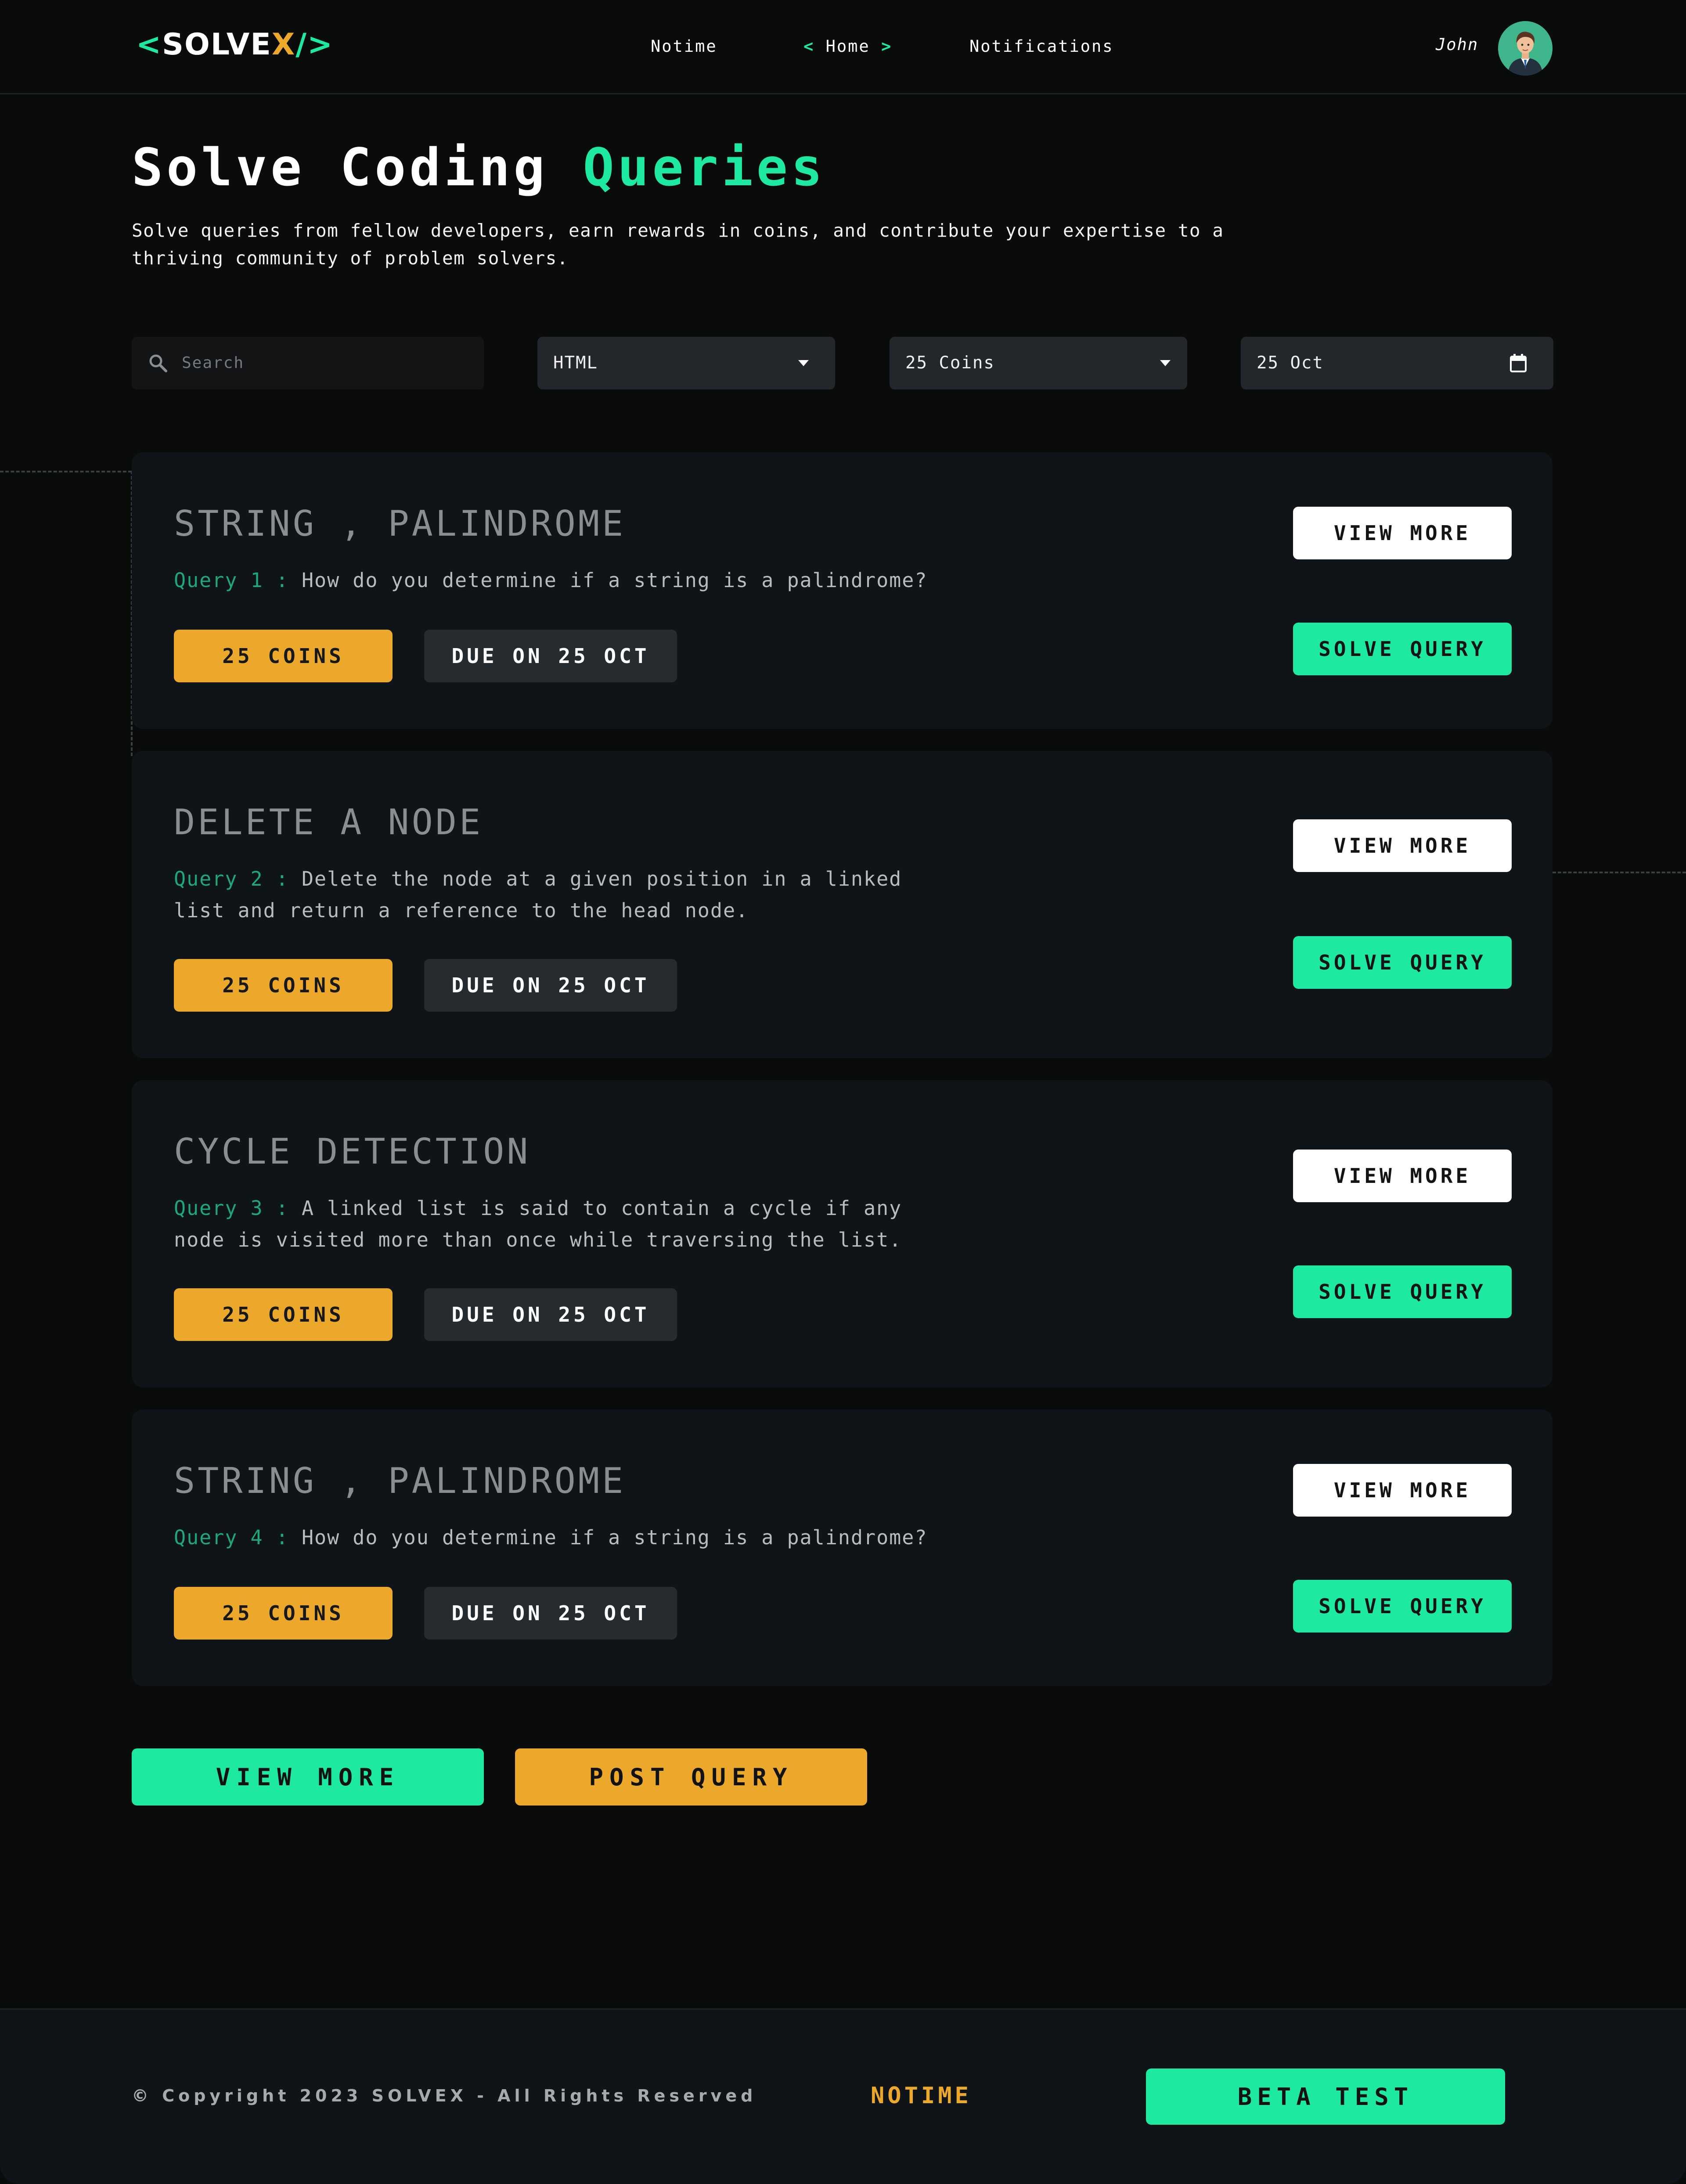 This screenshot has width=1686, height=2184. Describe the element at coordinates (66, 471) in the screenshot. I see `dashed-decoration-left` at that location.